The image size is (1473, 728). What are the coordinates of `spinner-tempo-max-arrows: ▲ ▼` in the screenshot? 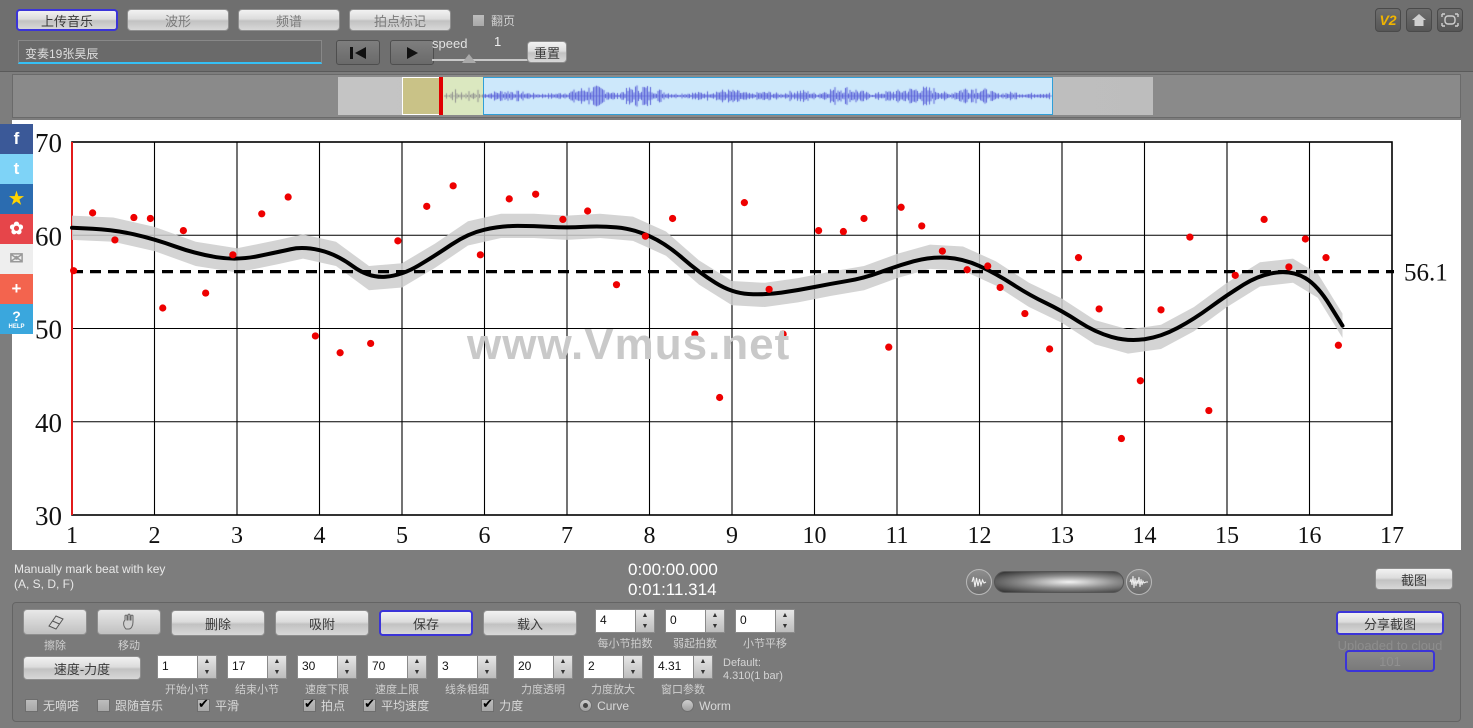 It's located at (417, 667).